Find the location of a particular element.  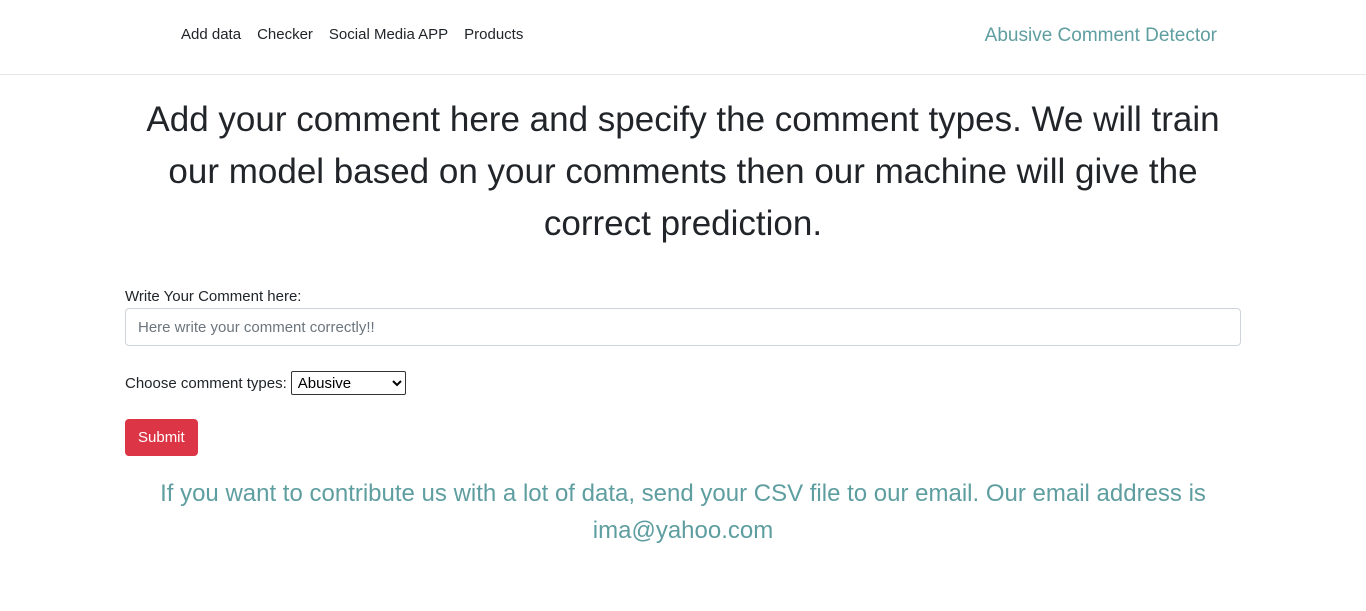

comment-type-row: Choose comment types: Abusive is located at coordinates (683, 383).